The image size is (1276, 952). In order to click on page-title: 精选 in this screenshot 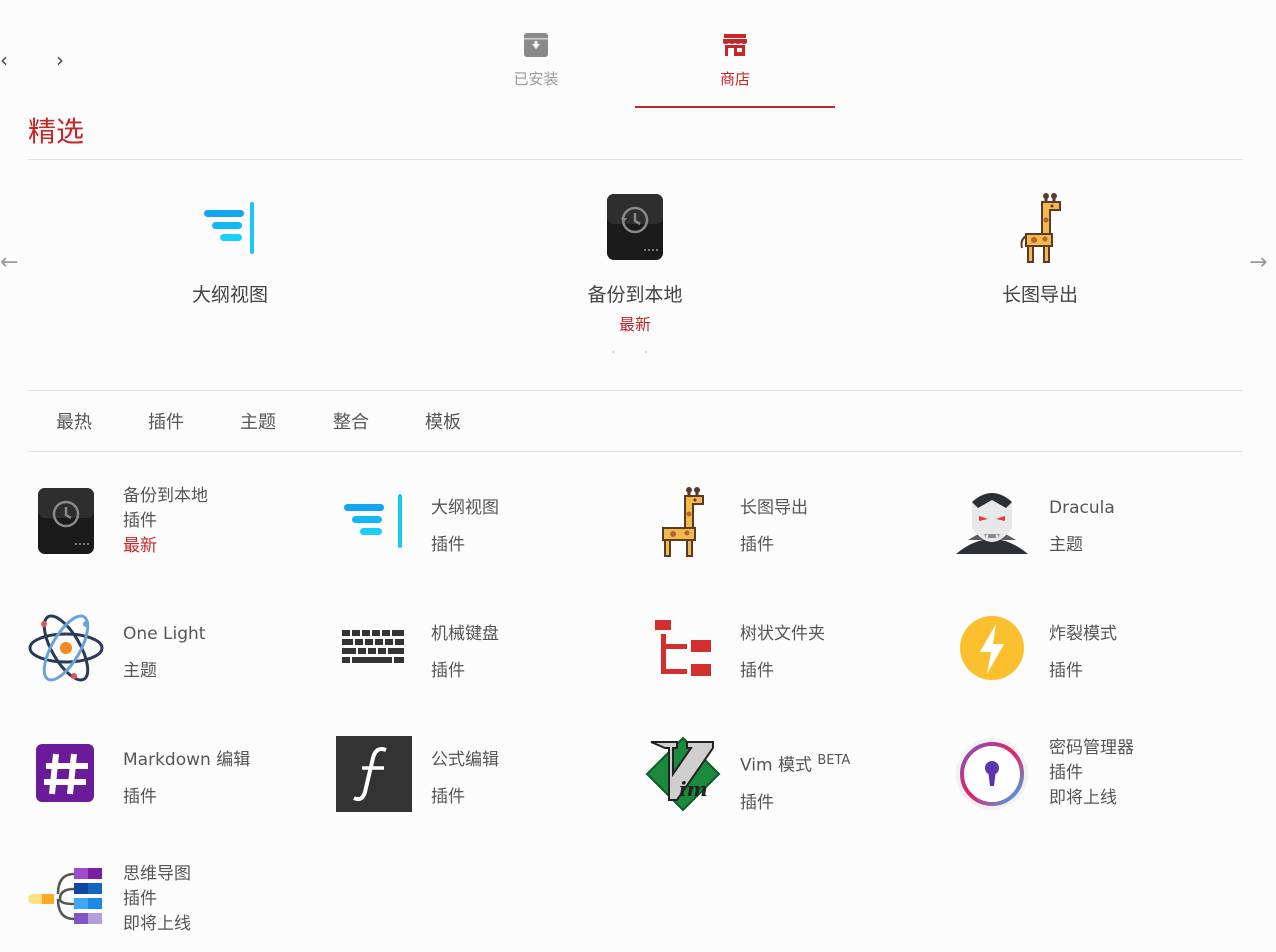, I will do `click(56, 131)`.